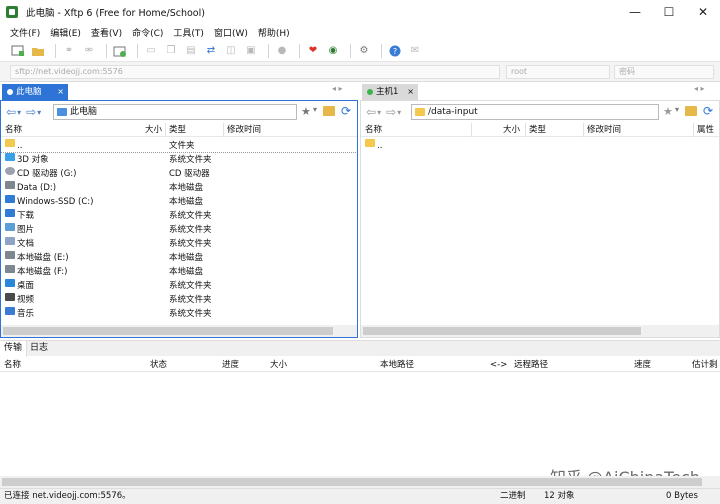  What do you see at coordinates (171, 51) in the screenshot?
I see `copy-icon: ❐` at bounding box center [171, 51].